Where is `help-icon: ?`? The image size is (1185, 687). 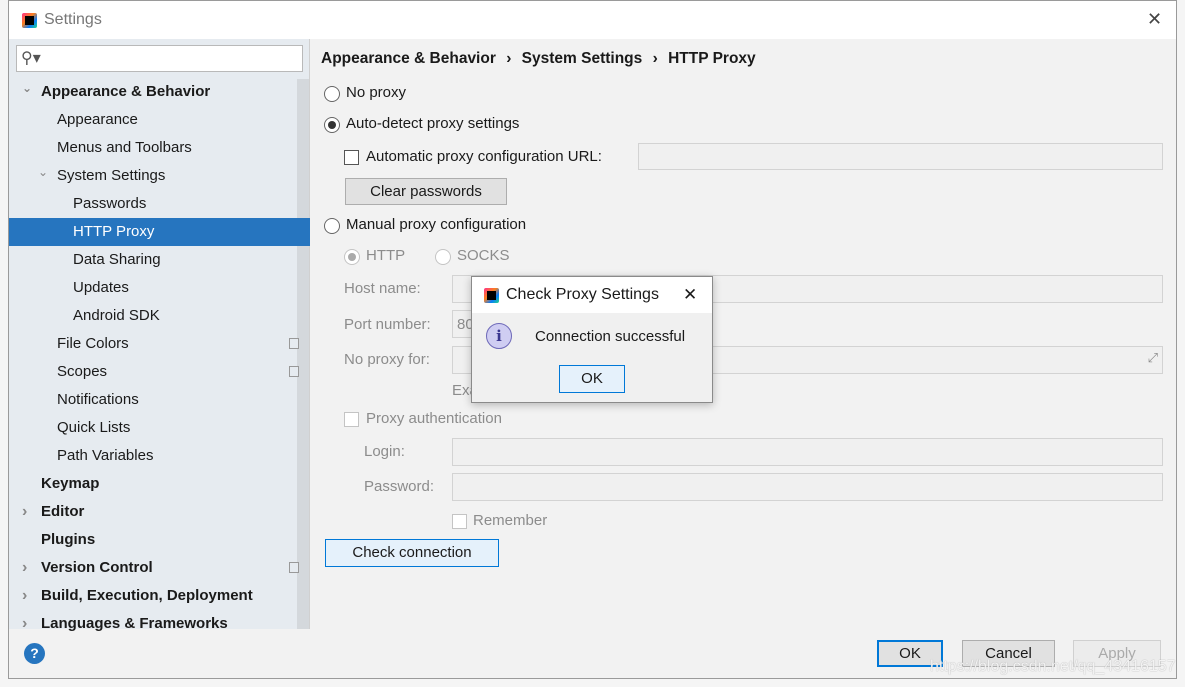 help-icon: ? is located at coordinates (34, 653).